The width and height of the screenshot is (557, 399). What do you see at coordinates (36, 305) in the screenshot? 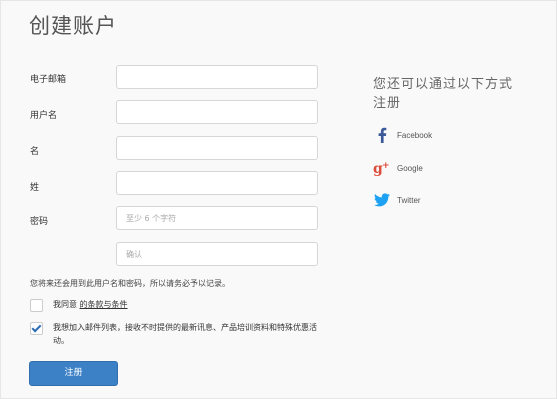
I see `agree-checkbox` at bounding box center [36, 305].